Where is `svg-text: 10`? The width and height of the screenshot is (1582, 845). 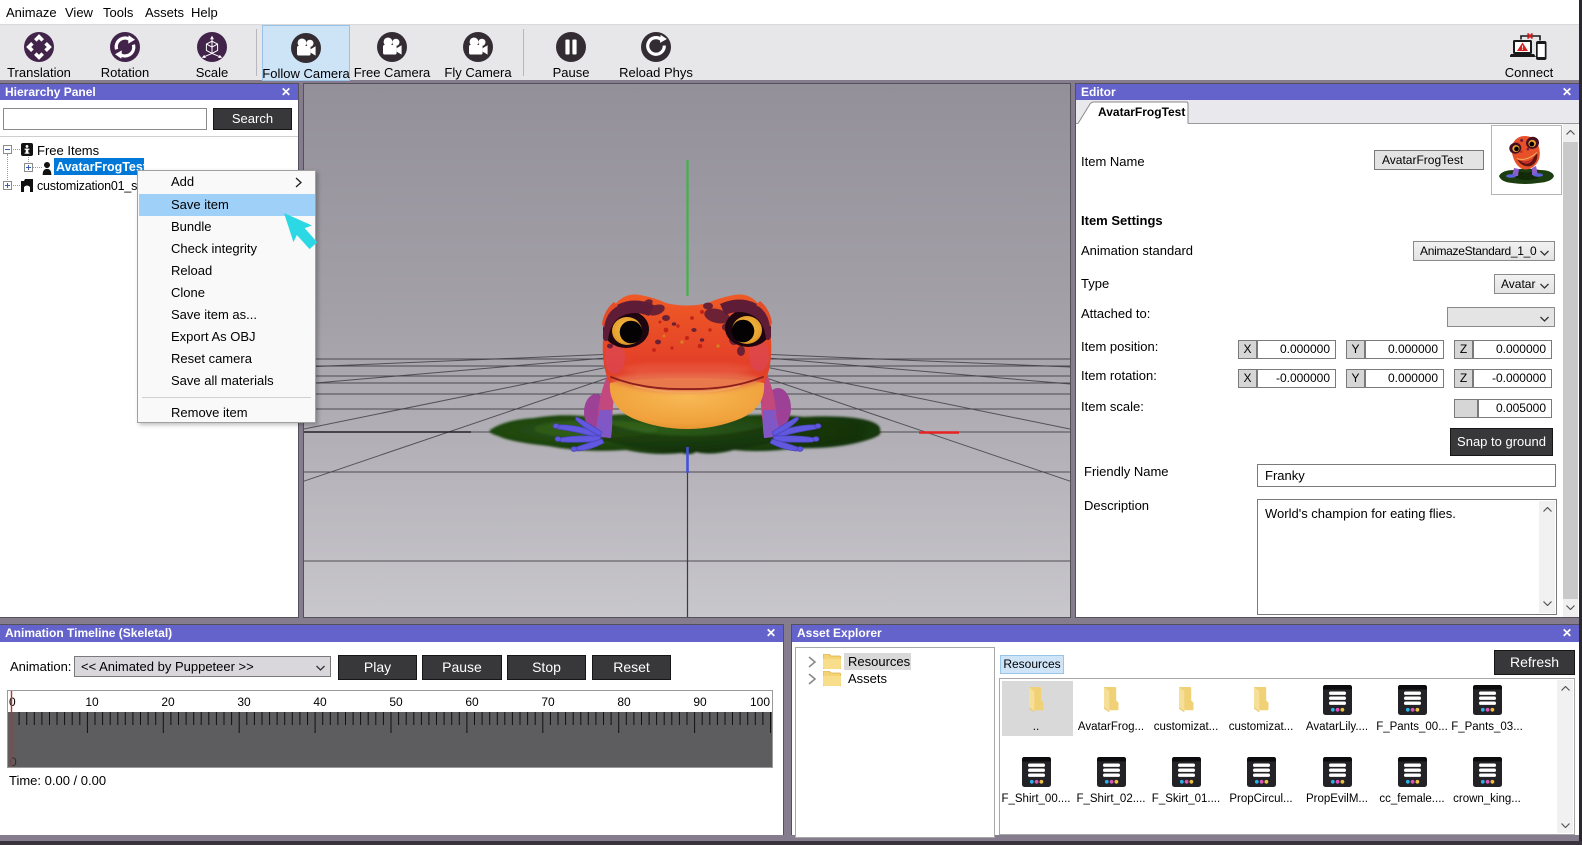 svg-text: 10 is located at coordinates (92, 702).